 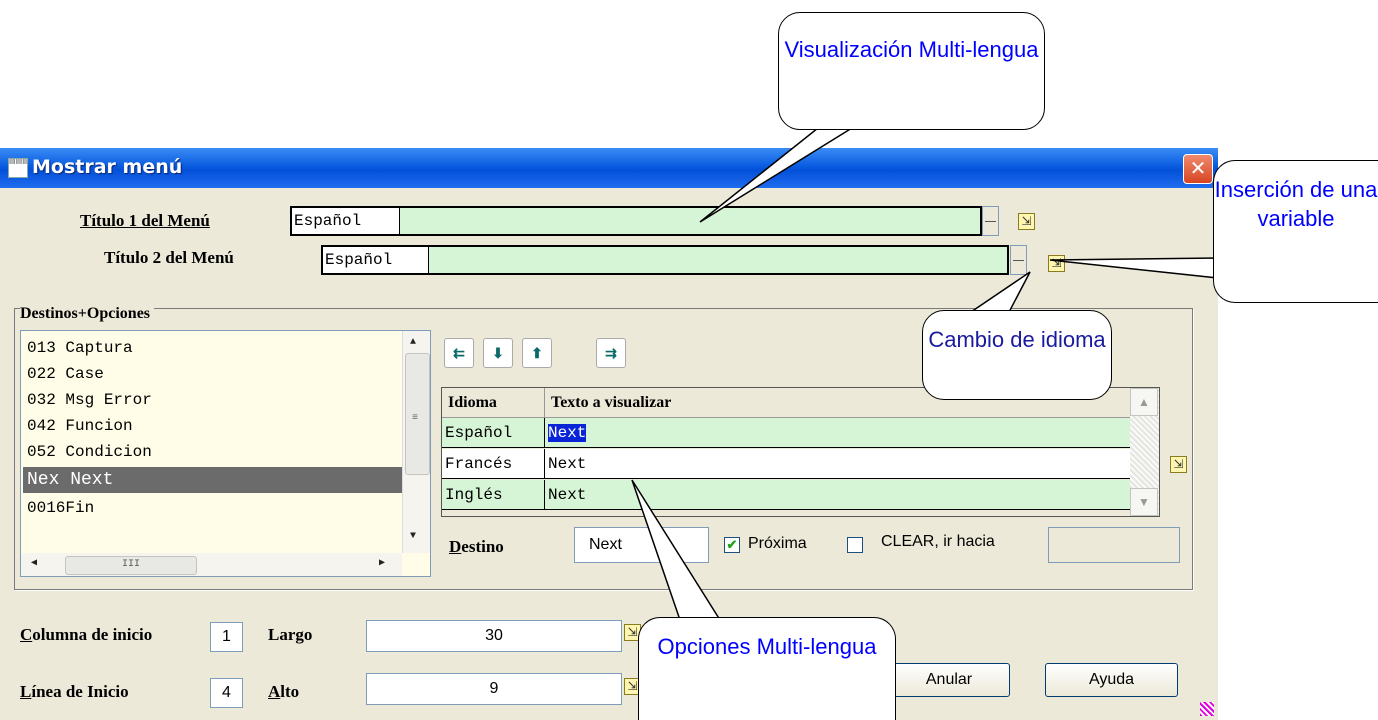 I want to click on callout-visualizacion: Visualización Multi-lengua, so click(x=911, y=71).